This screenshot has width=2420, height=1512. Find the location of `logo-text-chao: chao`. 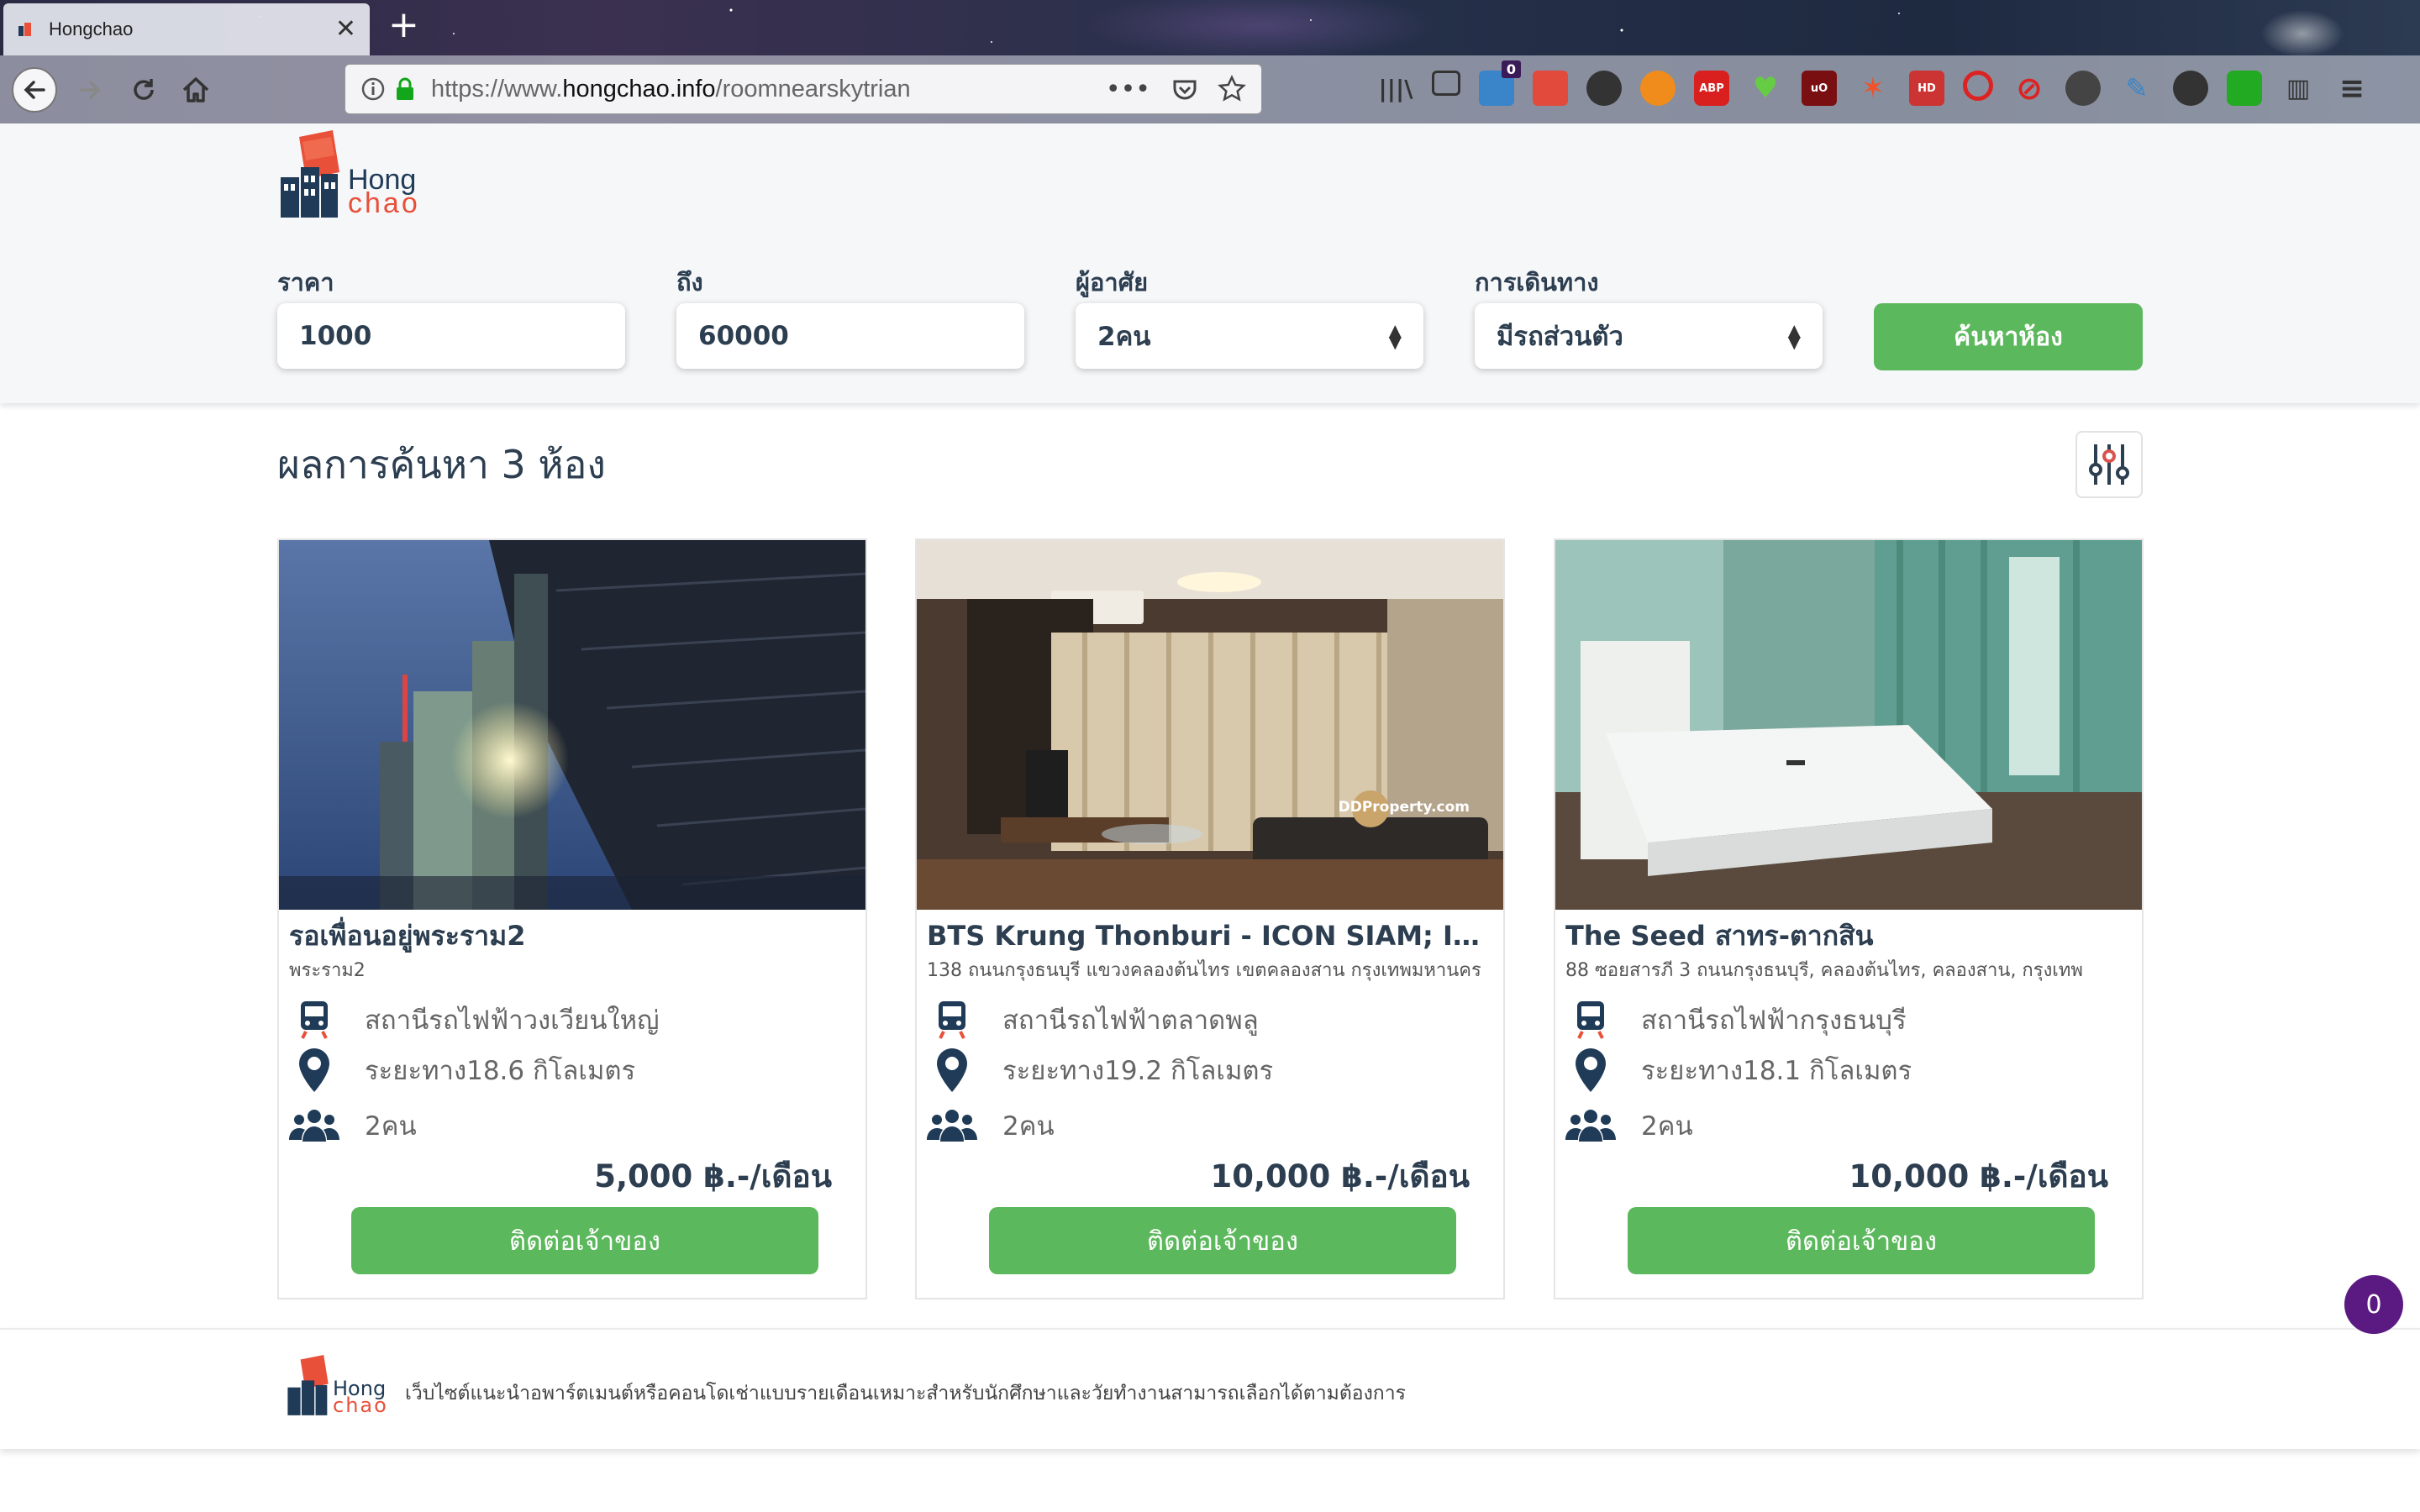

logo-text-chao: chao is located at coordinates (384, 203).